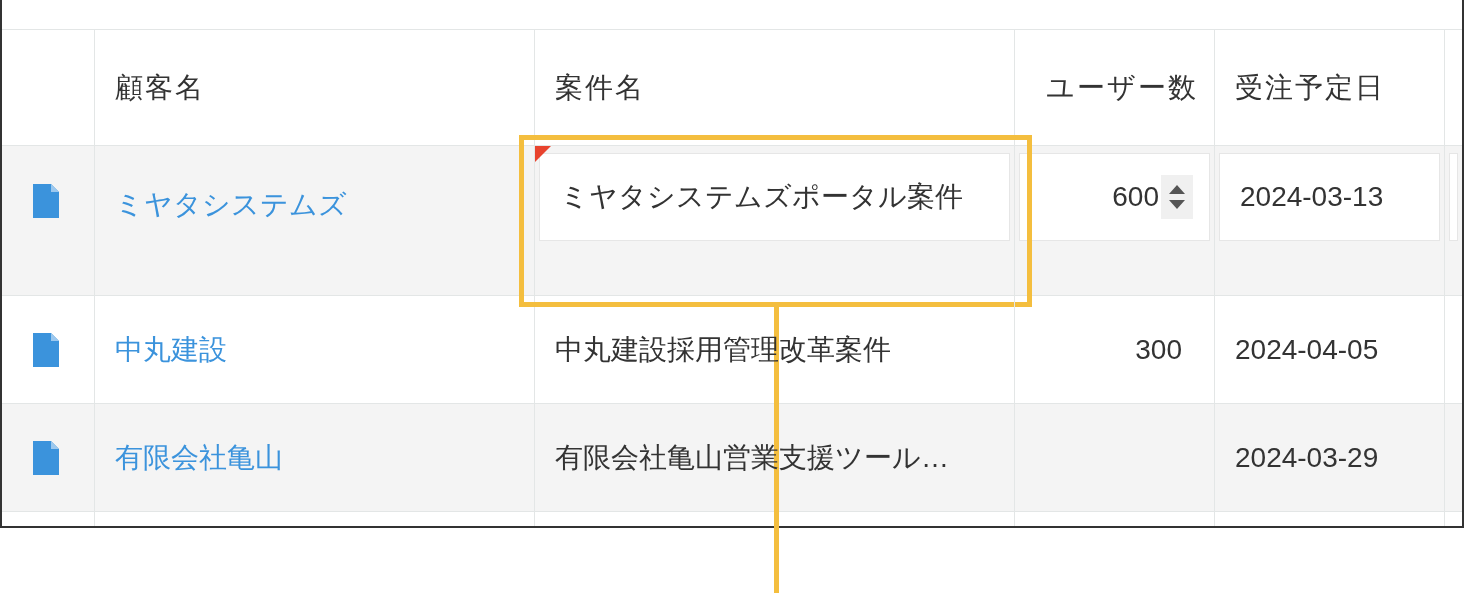 The image size is (1466, 594). I want to click on spinner-icon, so click(1177, 197).